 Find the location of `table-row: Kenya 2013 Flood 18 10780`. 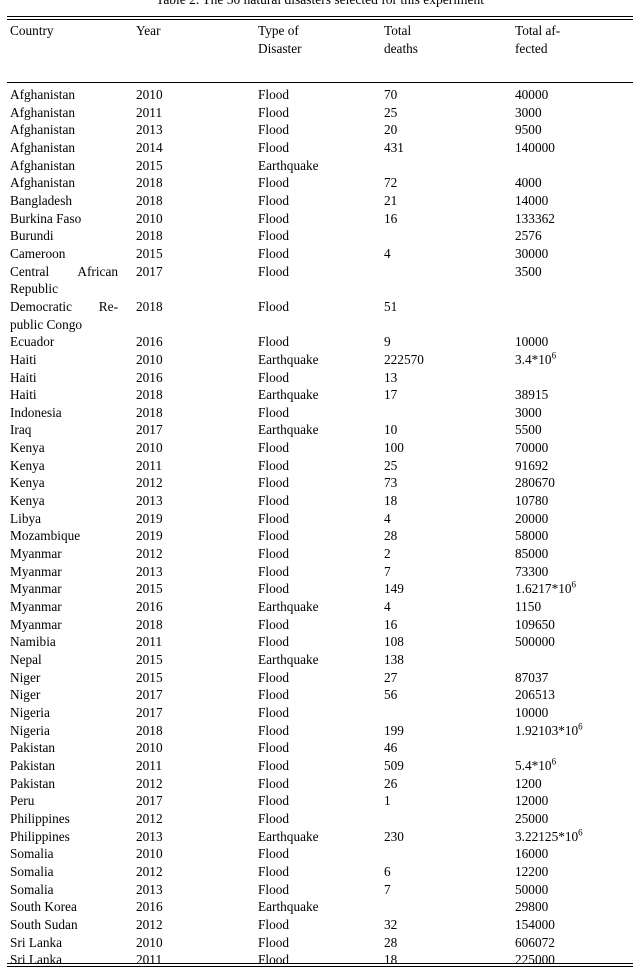

table-row: Kenya 2013 Flood 18 10780 is located at coordinates (320, 501).